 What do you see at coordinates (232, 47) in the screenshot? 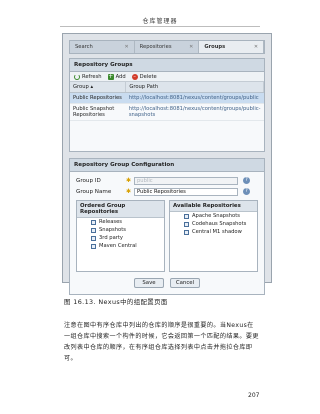
I see `tab-groups: Groups ✕` at bounding box center [232, 47].